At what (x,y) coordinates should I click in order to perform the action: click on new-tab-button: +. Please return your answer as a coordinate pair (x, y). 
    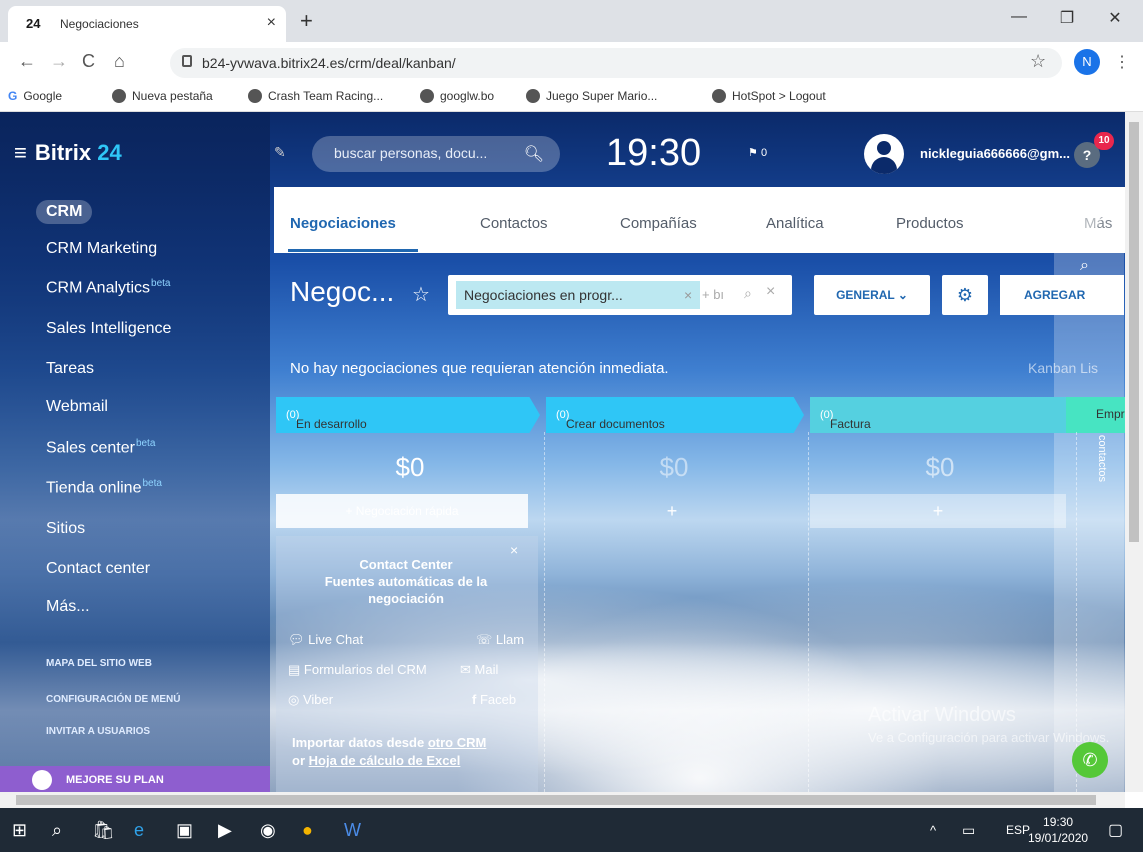
    Looking at the image, I should click on (306, 21).